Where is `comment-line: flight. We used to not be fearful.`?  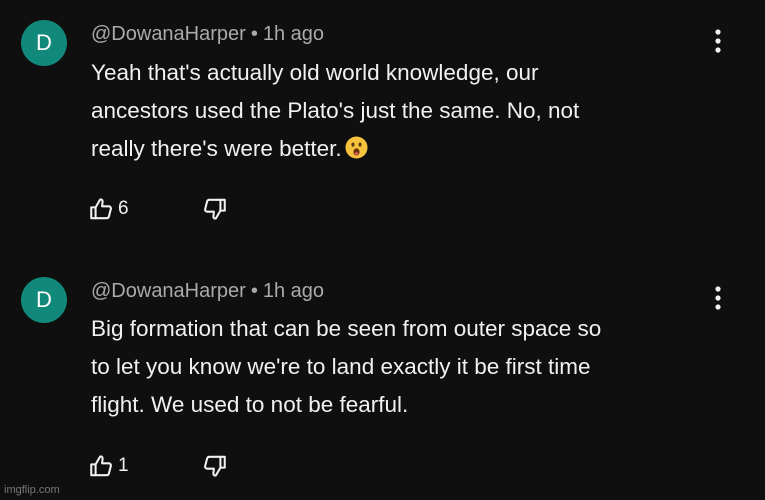 comment-line: flight. We used to not be fearful. is located at coordinates (250, 404).